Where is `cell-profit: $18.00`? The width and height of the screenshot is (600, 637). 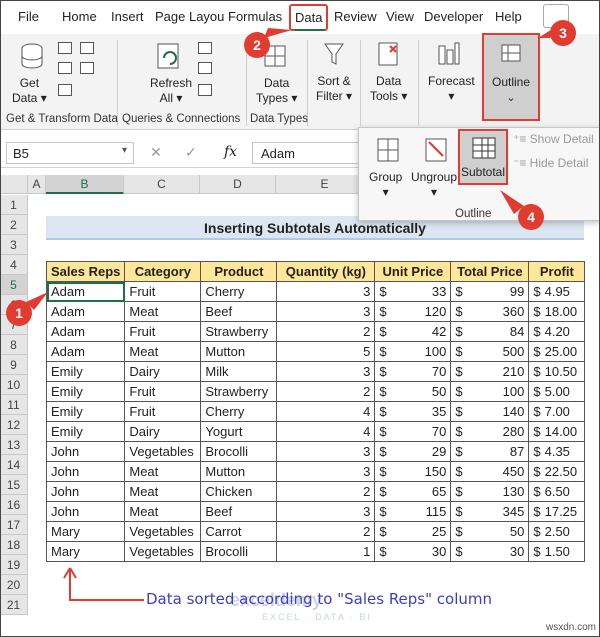 cell-profit: $18.00 is located at coordinates (557, 311).